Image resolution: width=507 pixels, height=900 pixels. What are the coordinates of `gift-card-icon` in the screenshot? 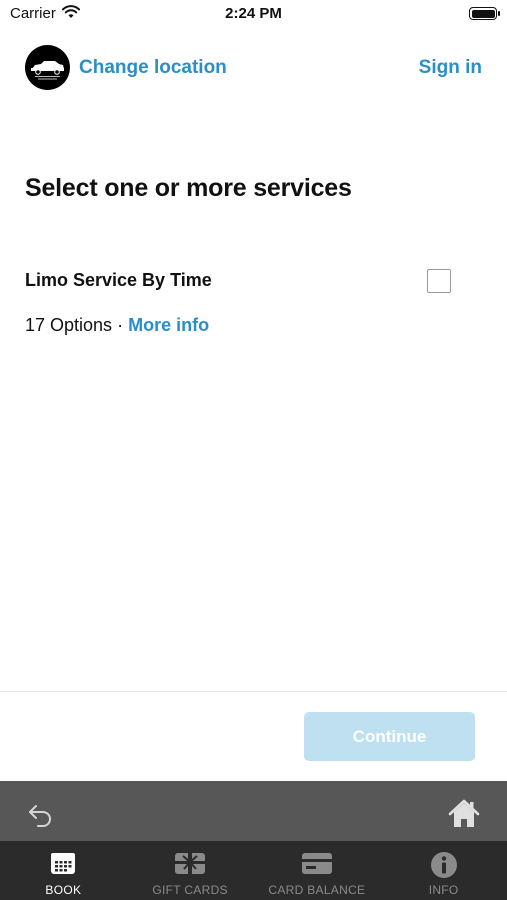 It's located at (190, 863).